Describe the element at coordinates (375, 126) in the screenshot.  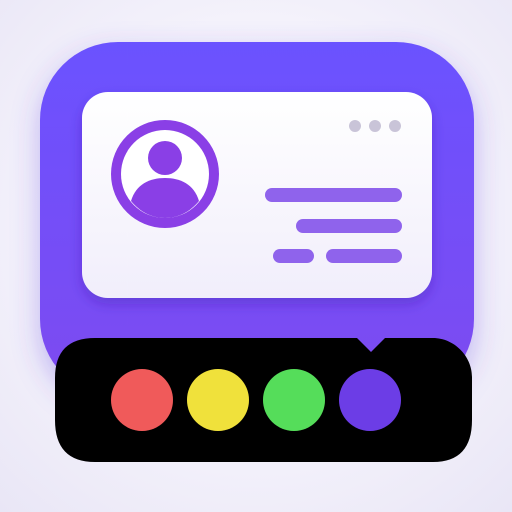
I see `more-dots-icon` at that location.